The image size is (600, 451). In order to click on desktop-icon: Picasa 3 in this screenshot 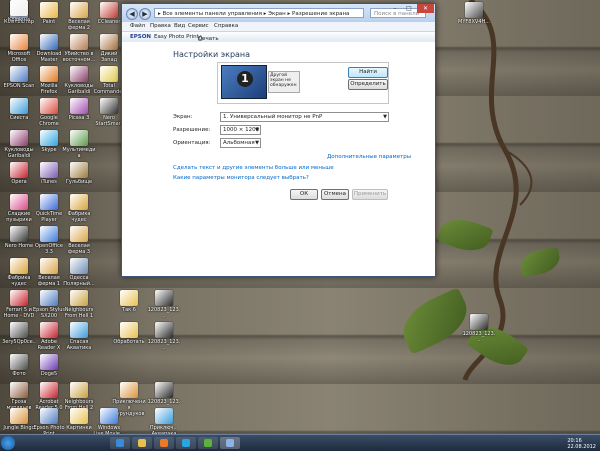, I will do `click(79, 109)`.